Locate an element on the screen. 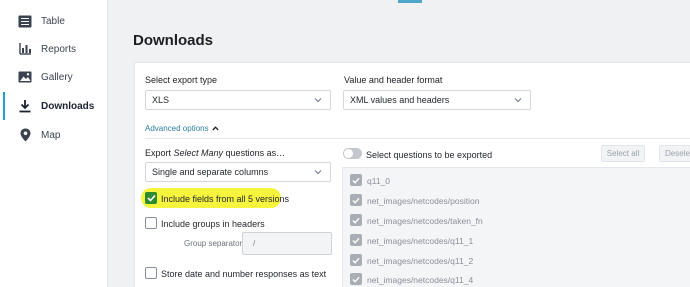  question-label: net_images/netcodes/taken_fn is located at coordinates (425, 221).